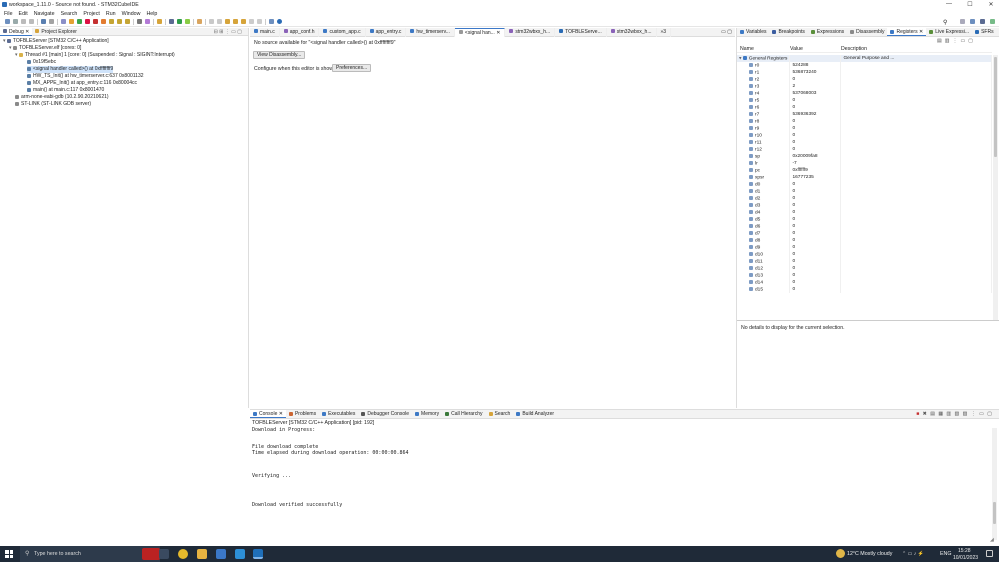 The image size is (999, 562). Describe the element at coordinates (91, 14) in the screenshot. I see `menu-project: Project` at that location.